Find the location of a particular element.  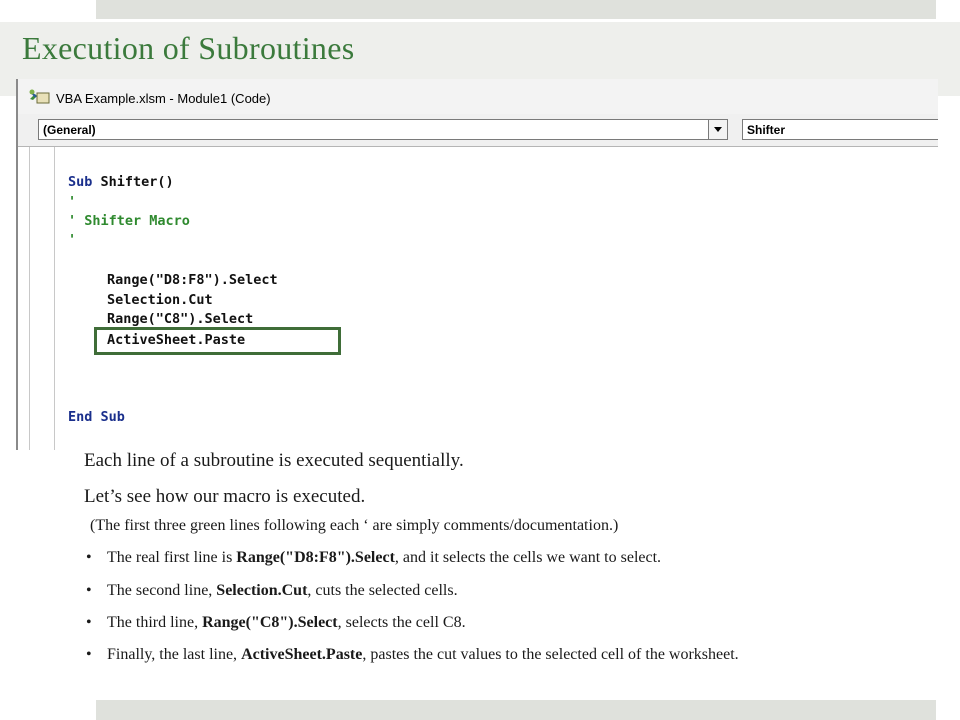

keyword-sub: Sub is located at coordinates (80, 182).